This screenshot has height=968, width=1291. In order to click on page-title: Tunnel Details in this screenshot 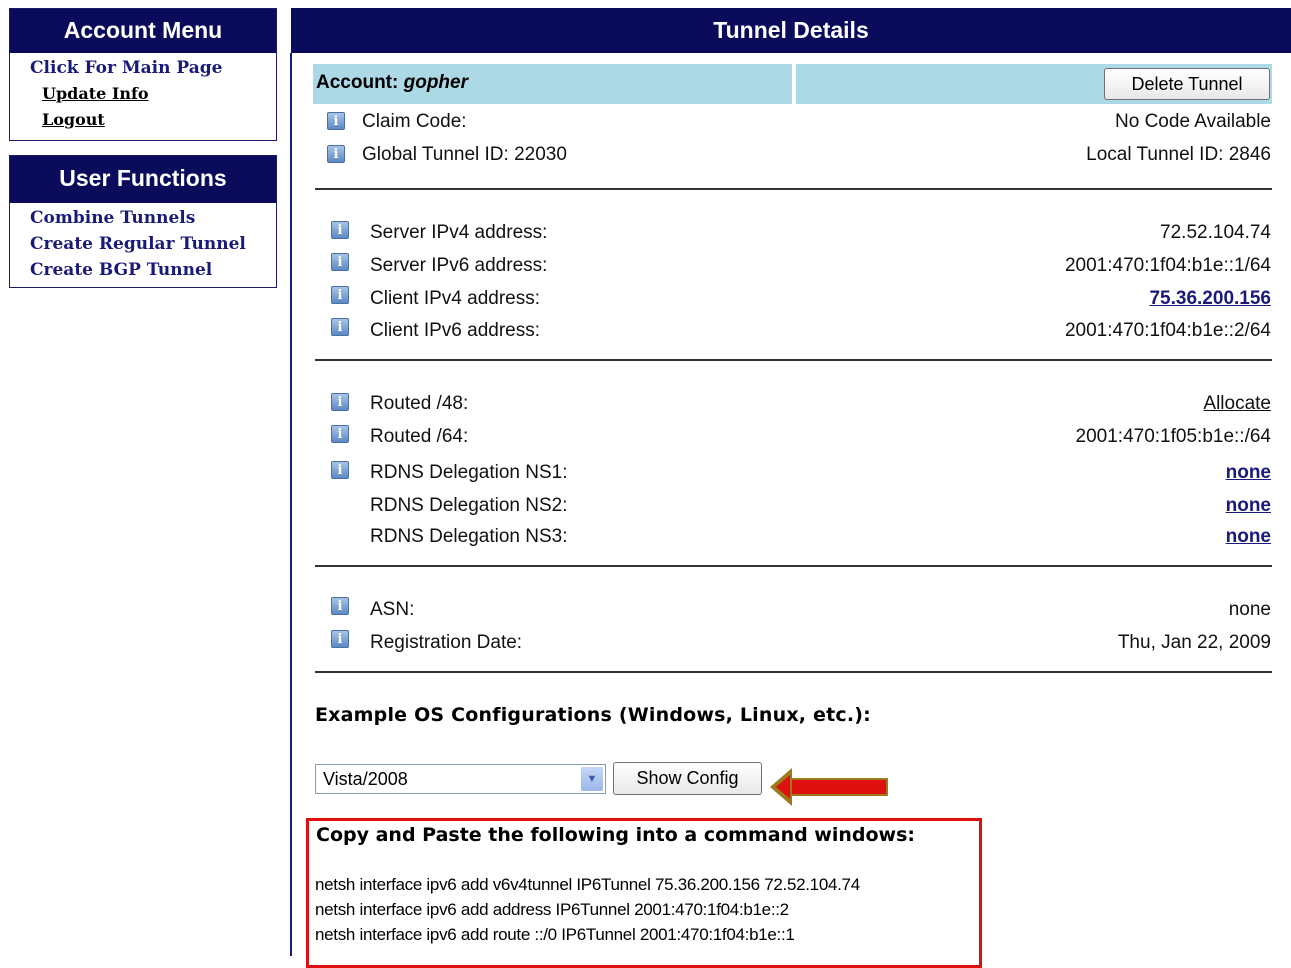, I will do `click(791, 30)`.